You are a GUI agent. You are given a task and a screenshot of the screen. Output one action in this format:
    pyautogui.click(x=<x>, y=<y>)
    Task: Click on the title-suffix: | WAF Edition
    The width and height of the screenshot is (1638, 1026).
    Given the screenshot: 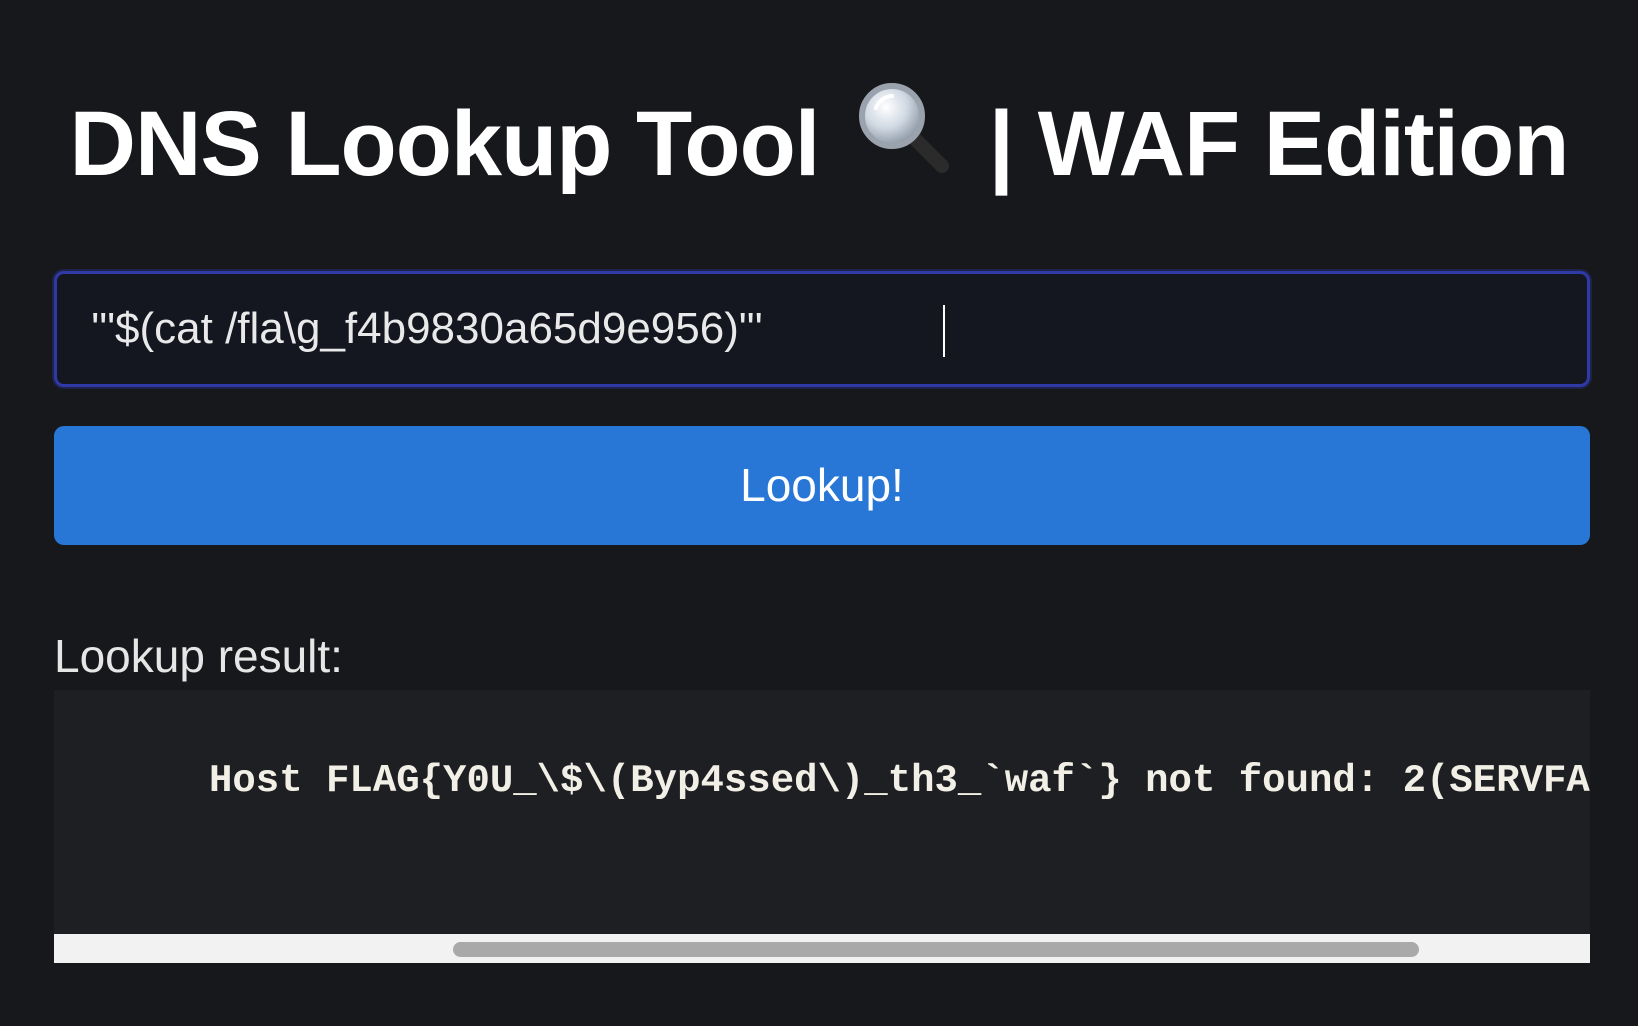 What is the action you would take?
    pyautogui.click(x=1279, y=144)
    